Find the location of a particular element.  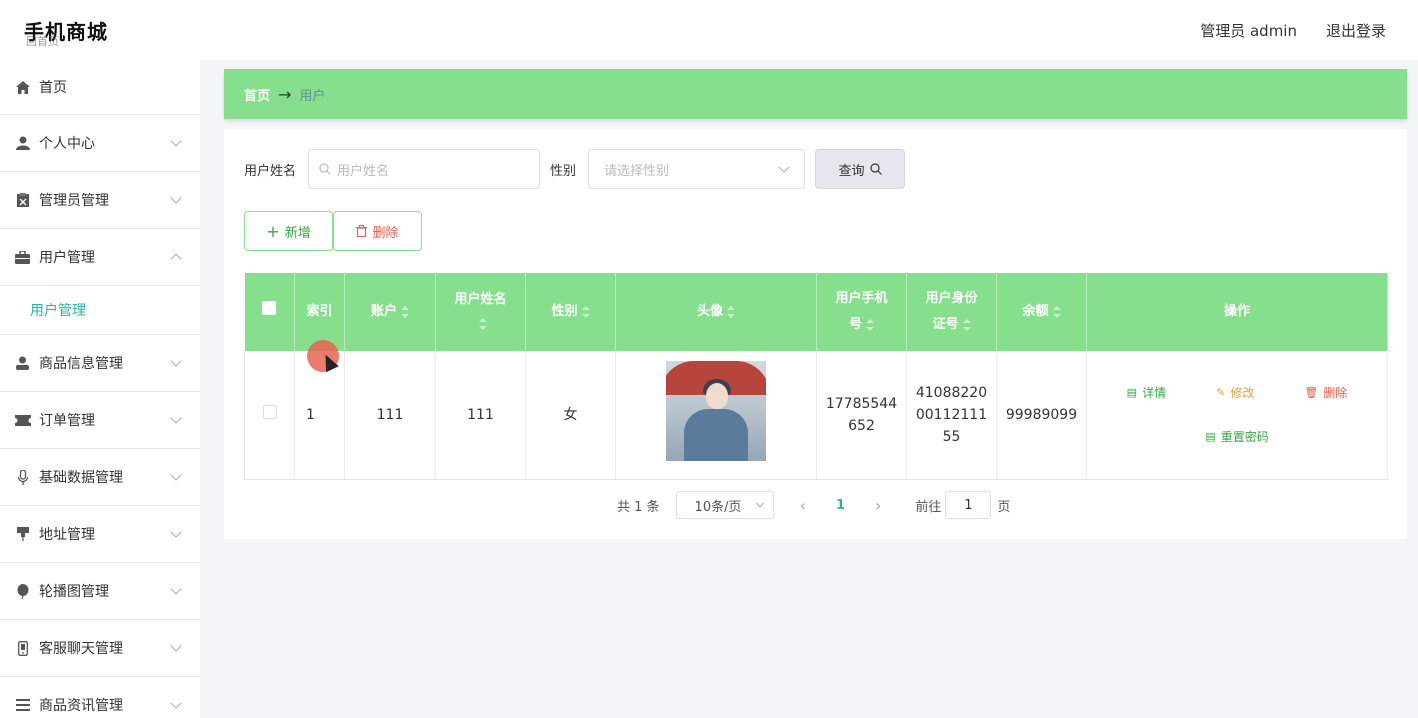

detail-button: ▤ 详情 is located at coordinates (1146, 393).